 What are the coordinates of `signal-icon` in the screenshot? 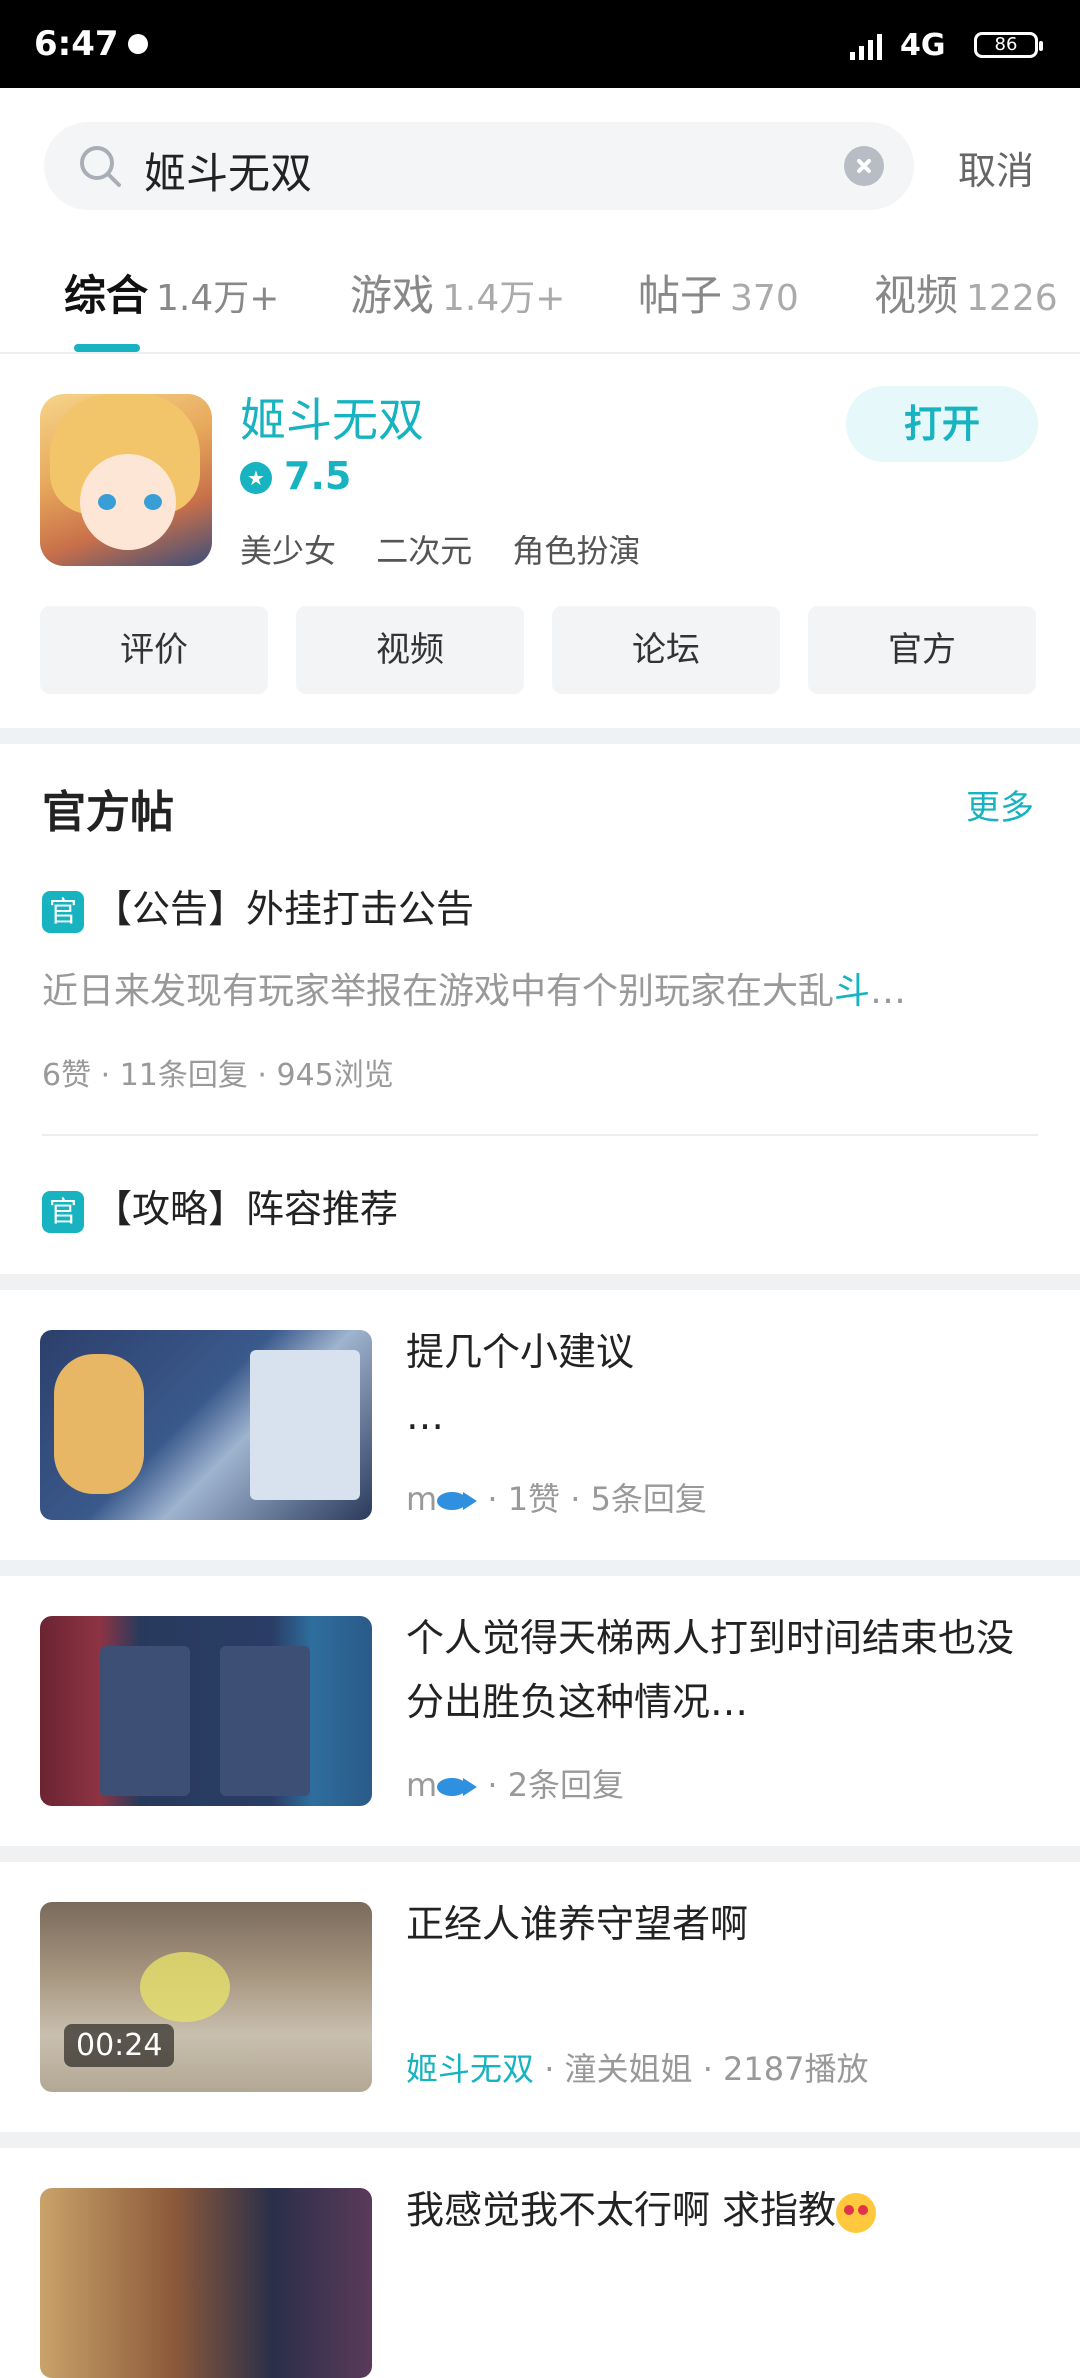 It's located at (866, 47).